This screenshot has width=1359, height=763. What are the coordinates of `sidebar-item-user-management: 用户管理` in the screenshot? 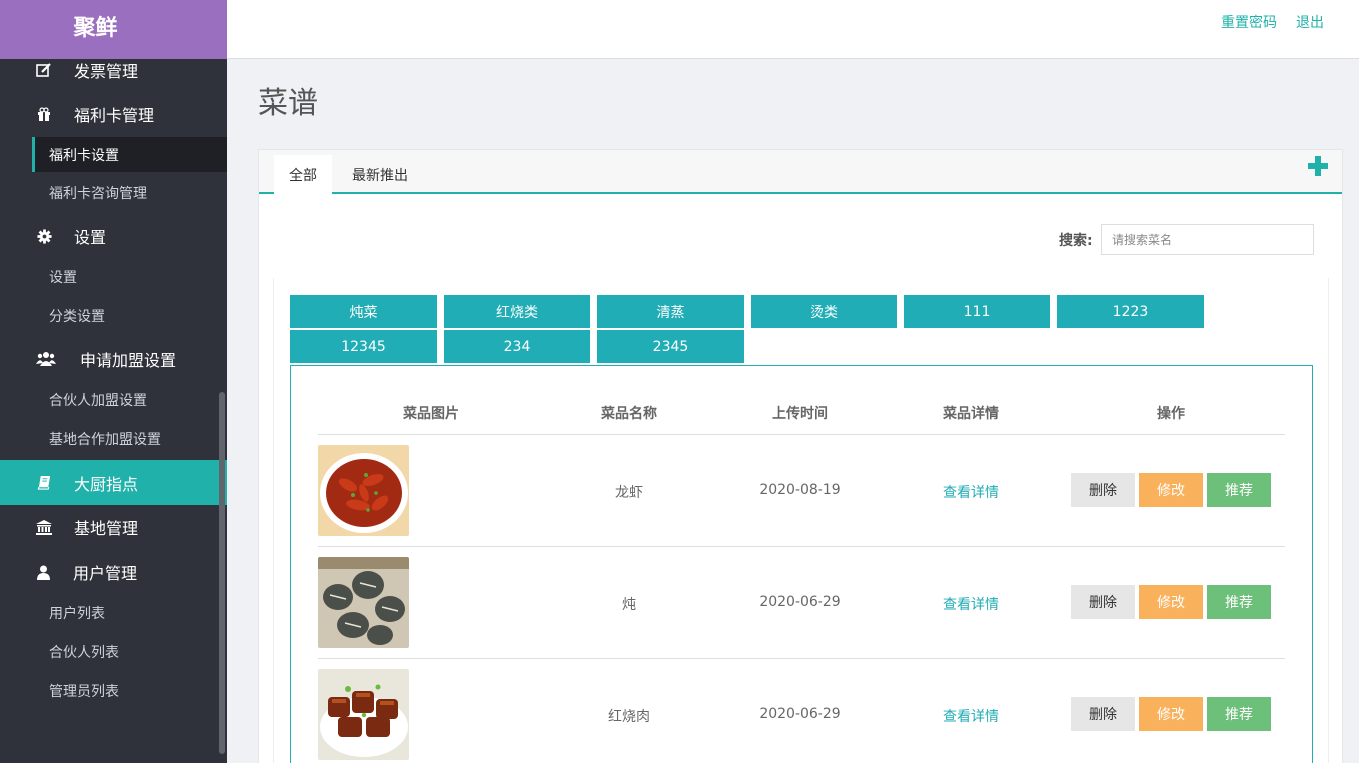 It's located at (113, 572).